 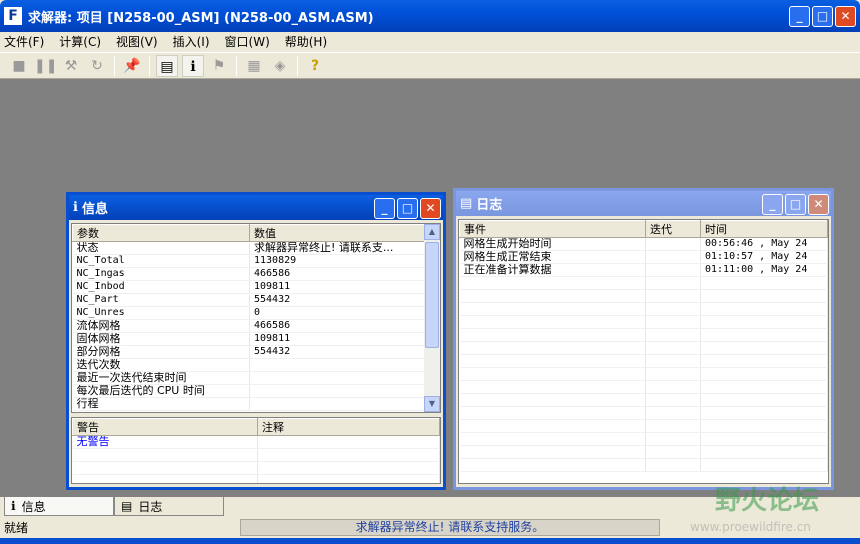 I want to click on table-row: NC_Unres 0, so click(x=249, y=313).